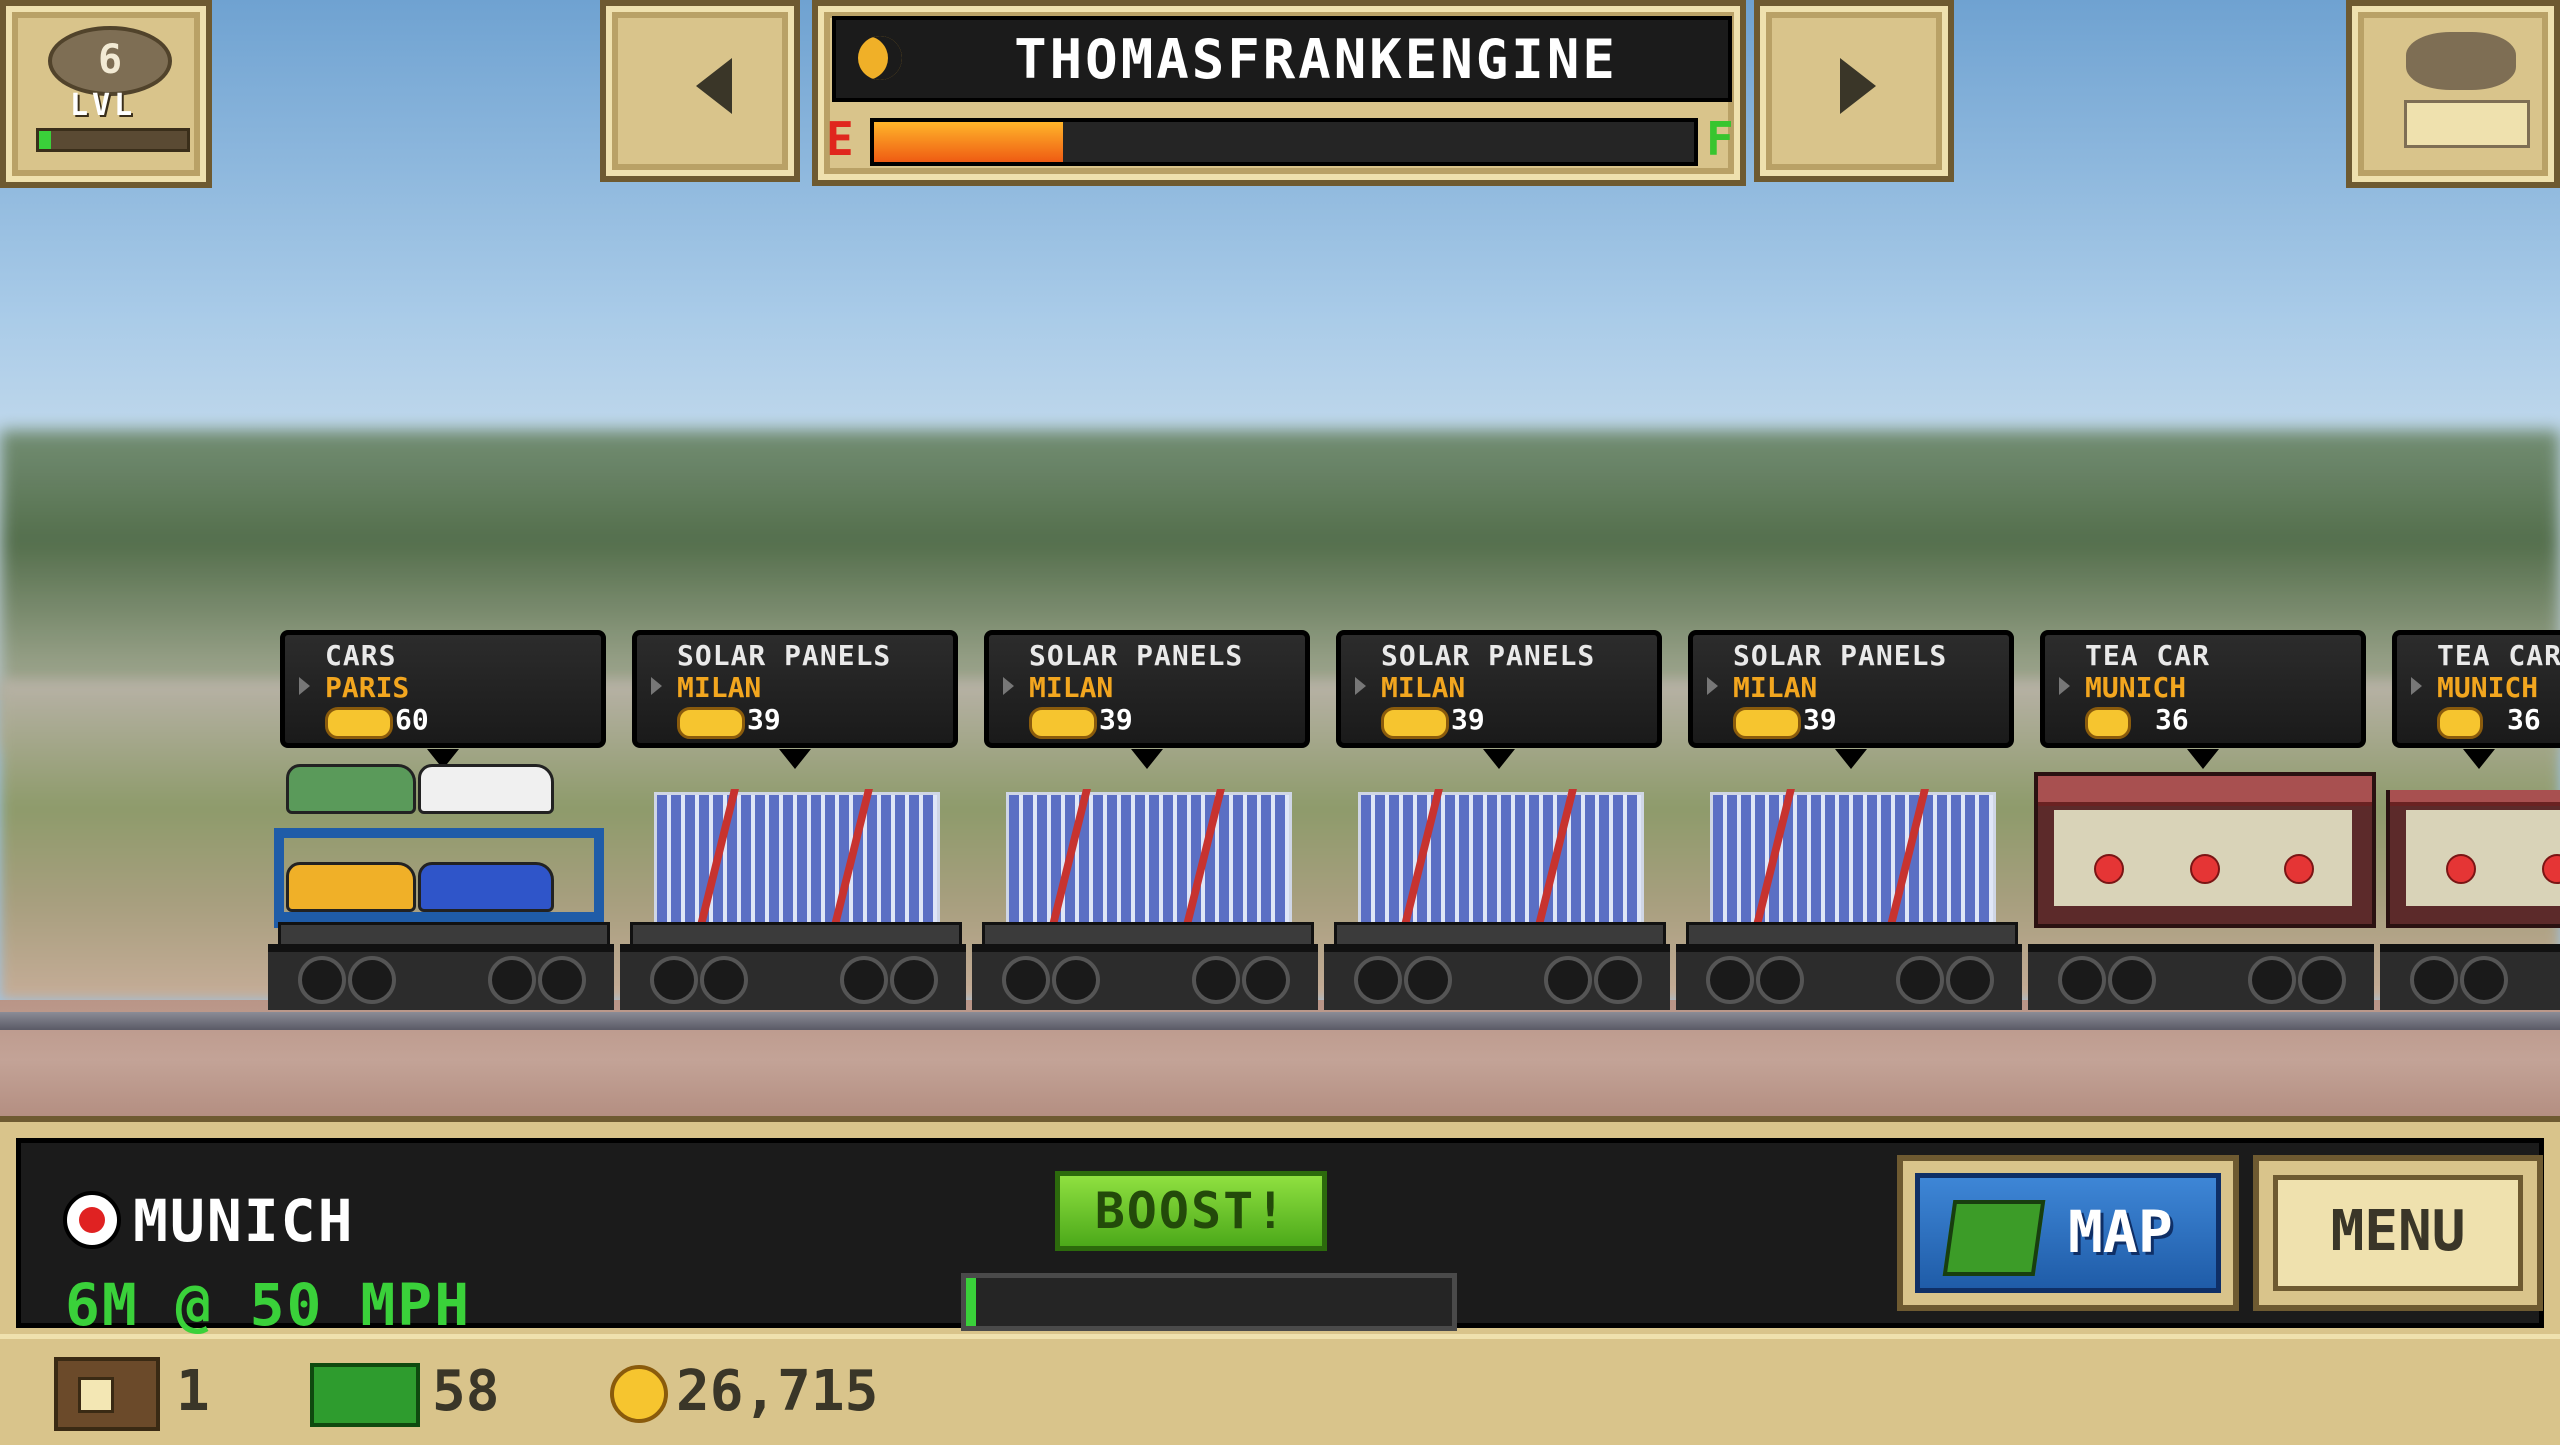 Image resolution: width=2560 pixels, height=1445 pixels. Describe the element at coordinates (2467, 124) in the screenshot. I see `train-icon` at that location.